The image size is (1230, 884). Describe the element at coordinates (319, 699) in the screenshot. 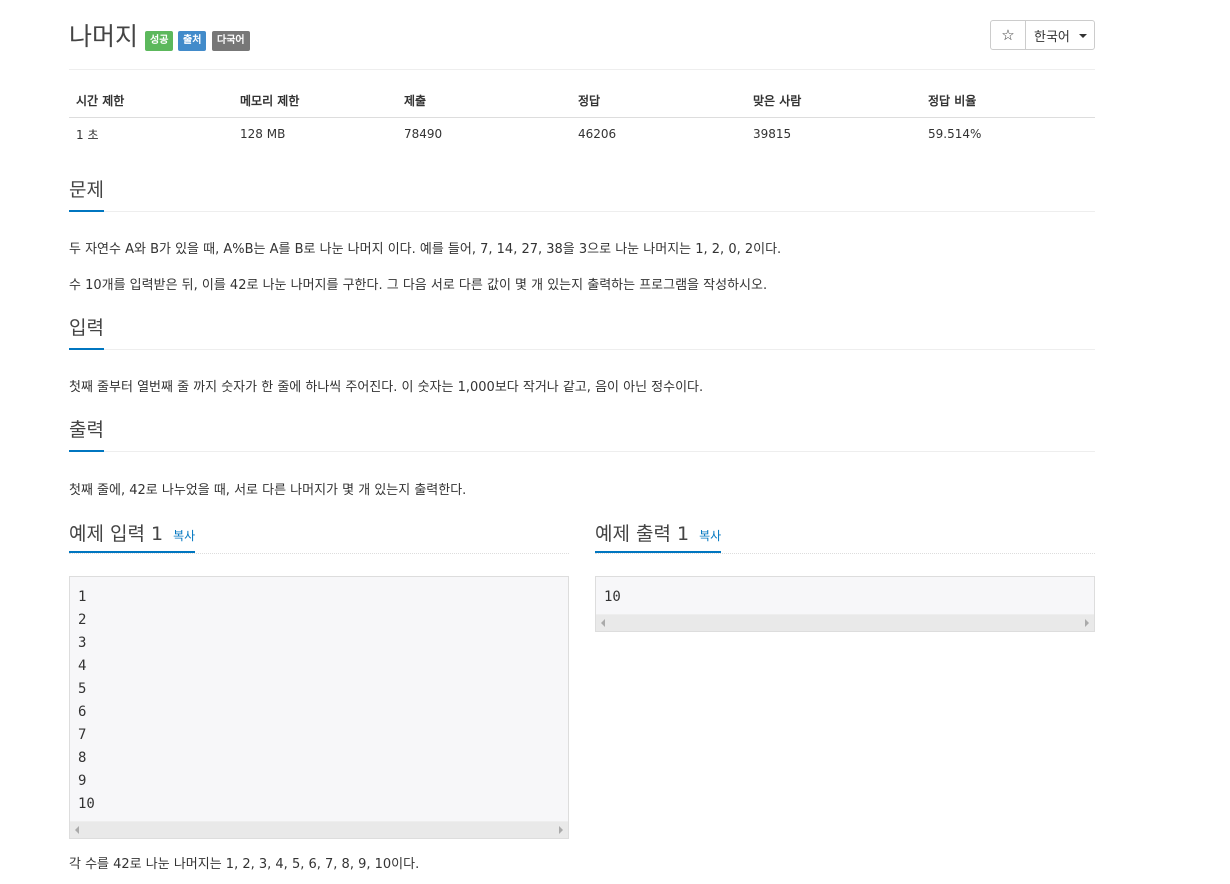

I see `sample-input-lines: 1 2 3 4 5 6 7 8 9 10` at that location.